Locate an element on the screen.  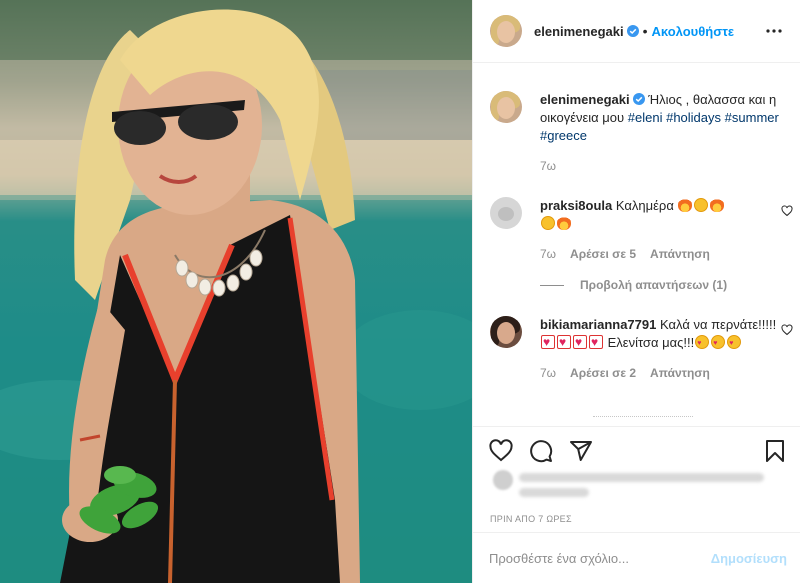
post-header: elenimenegaki • Ακολουθήστε is located at coordinates (636, 31).